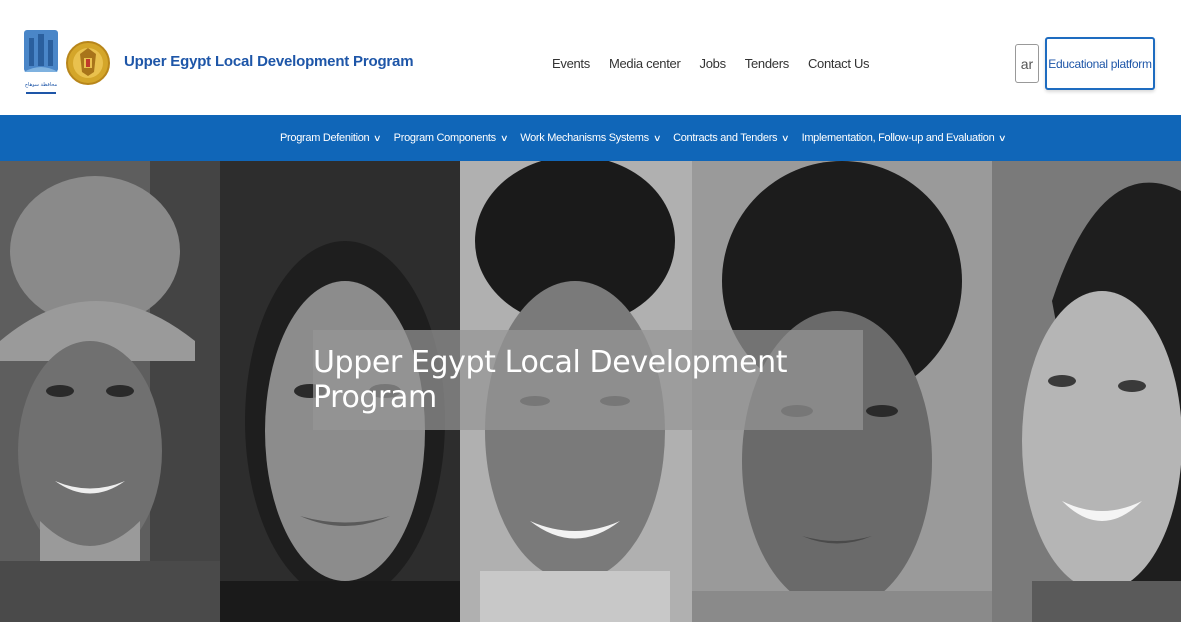  What do you see at coordinates (269, 61) in the screenshot?
I see `site-title: Upper Egypt Local Development Program` at bounding box center [269, 61].